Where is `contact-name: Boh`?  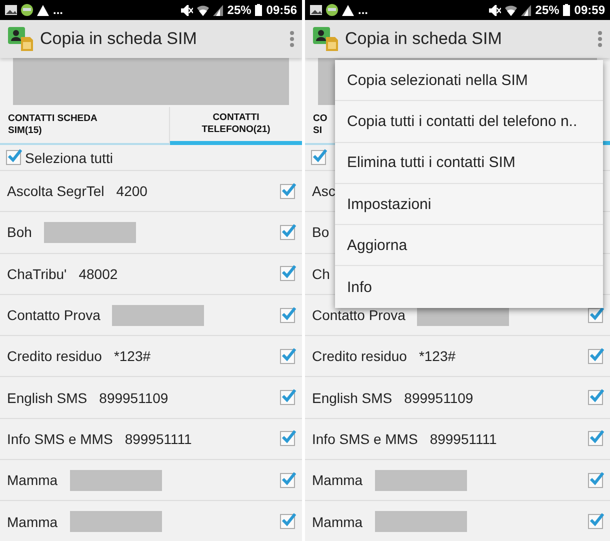 contact-name: Boh is located at coordinates (19, 232).